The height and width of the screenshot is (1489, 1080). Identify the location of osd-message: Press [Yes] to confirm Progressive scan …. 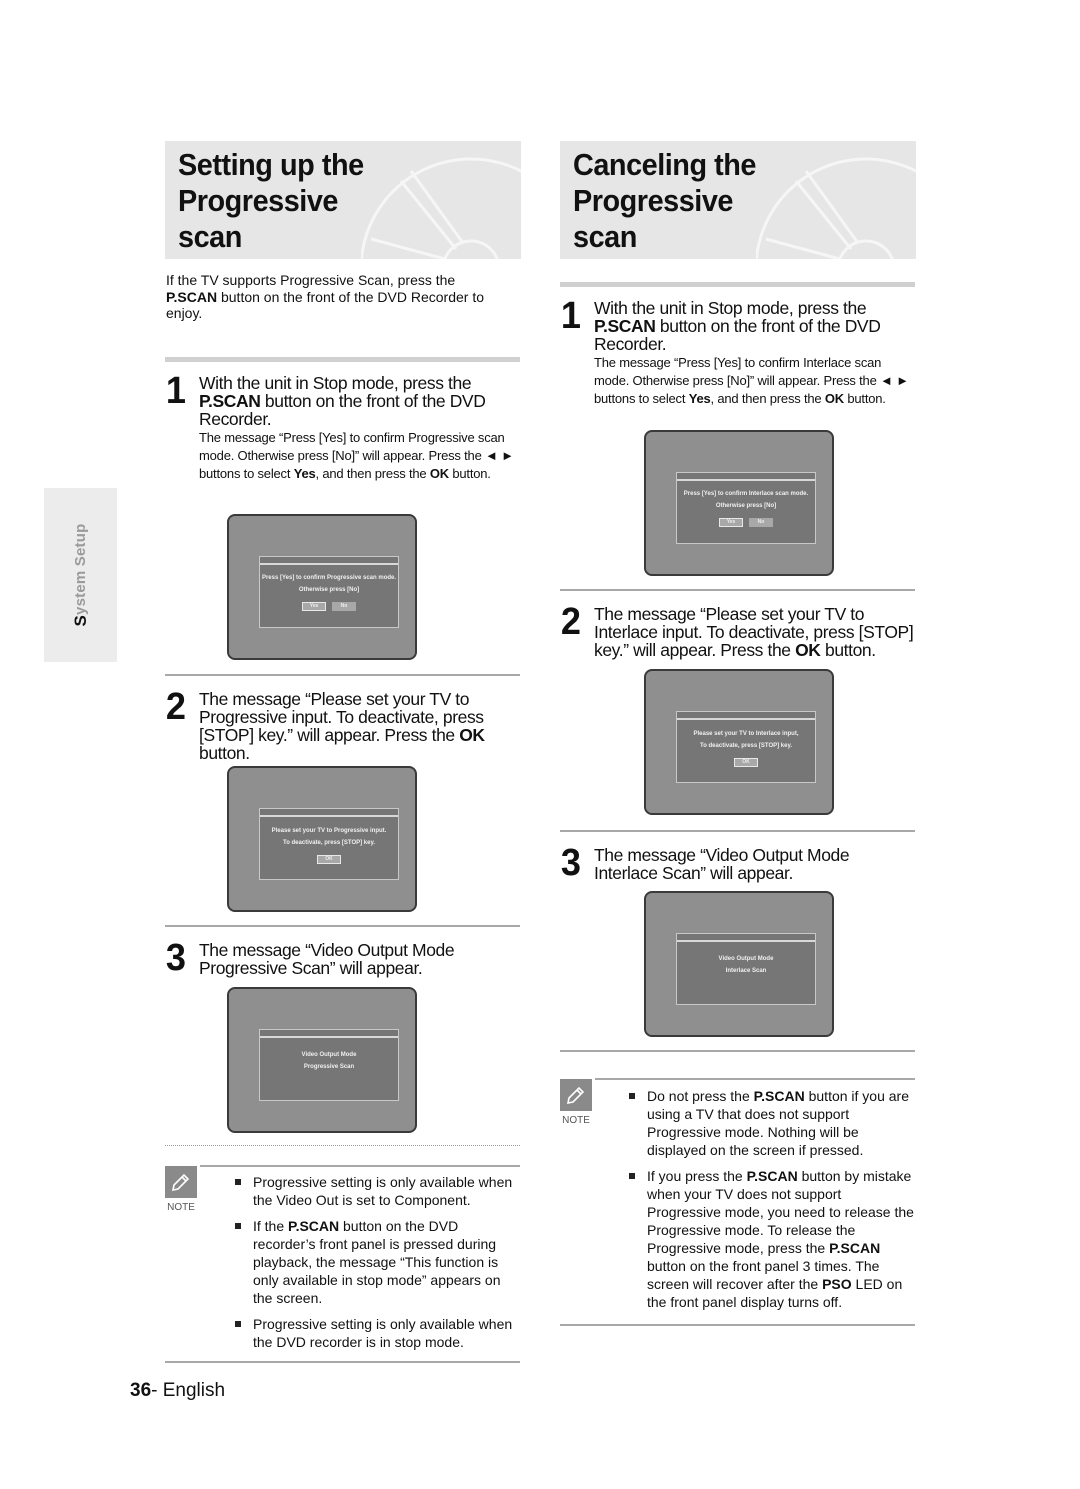
(329, 578).